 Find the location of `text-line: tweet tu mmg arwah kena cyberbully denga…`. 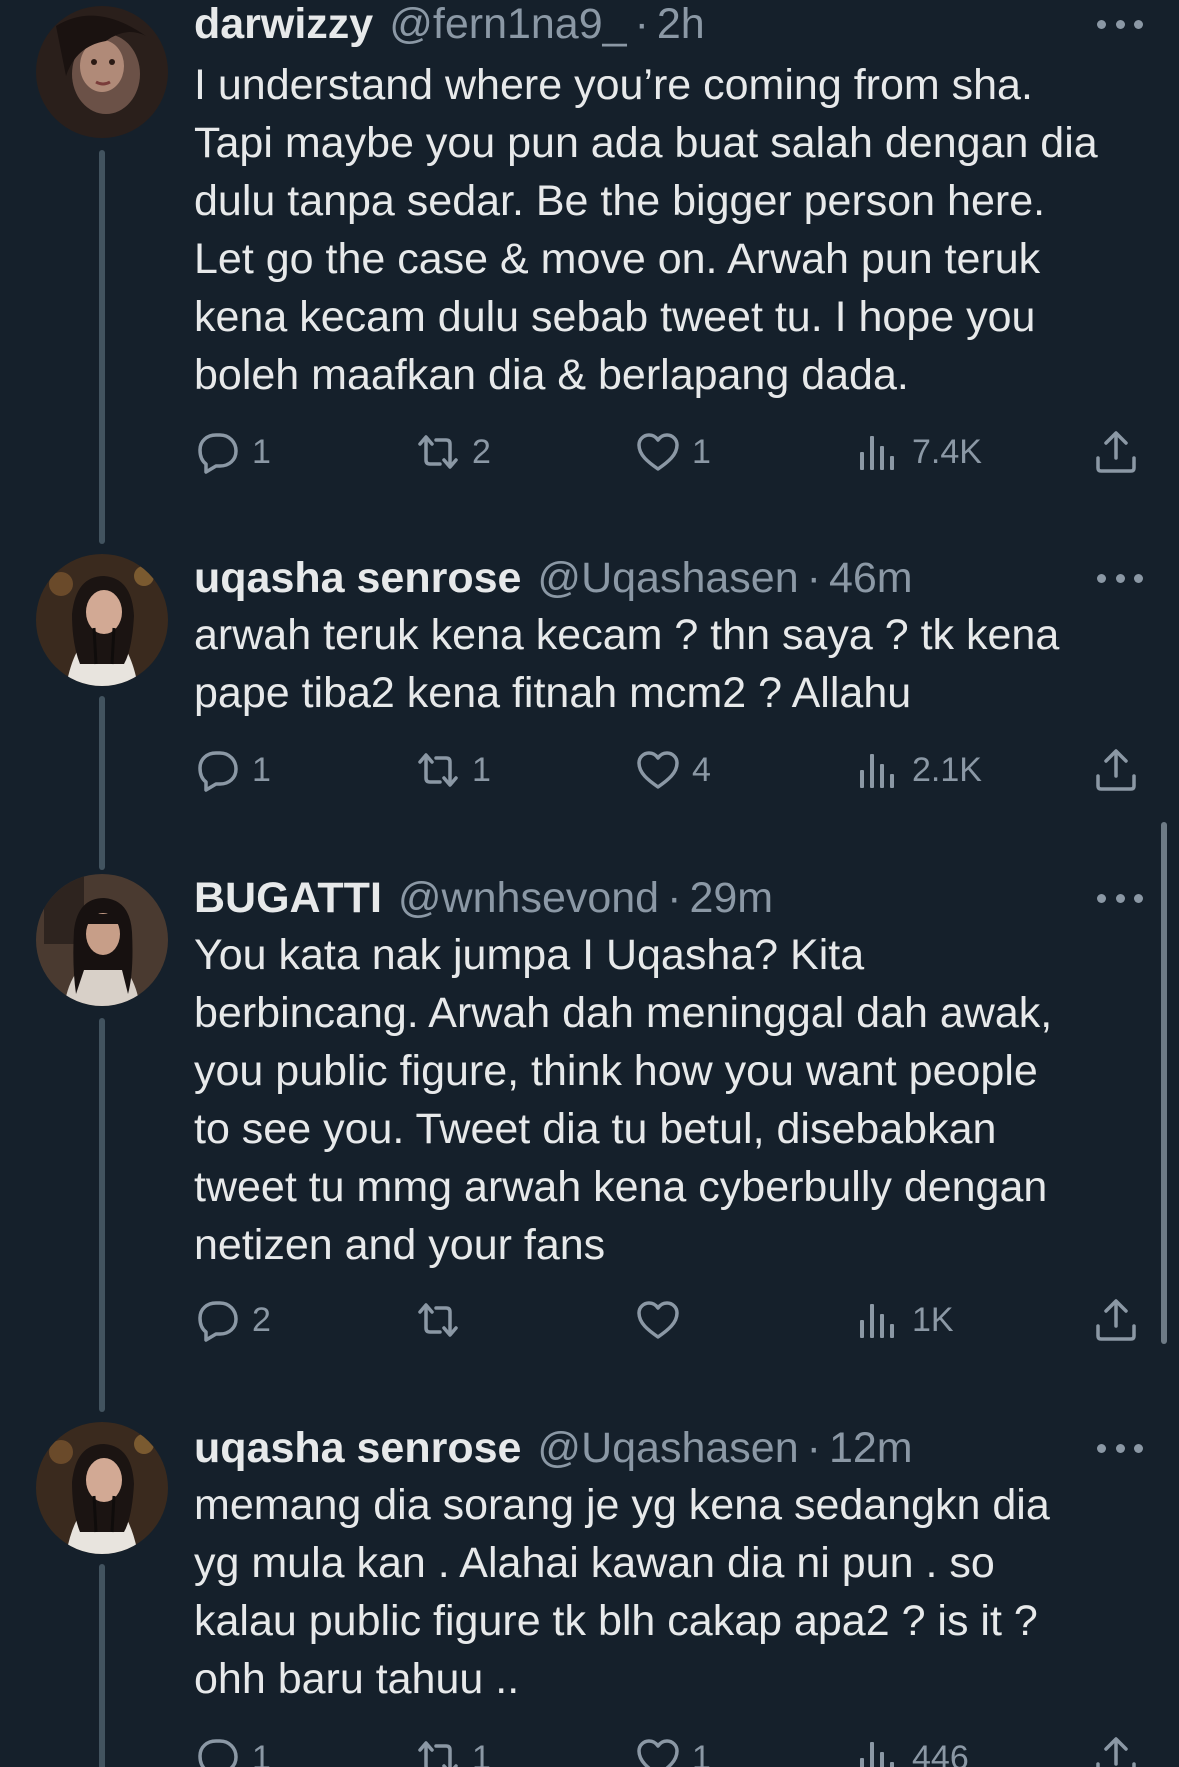

text-line: tweet tu mmg arwah kena cyberbully denga… is located at coordinates (621, 1187).